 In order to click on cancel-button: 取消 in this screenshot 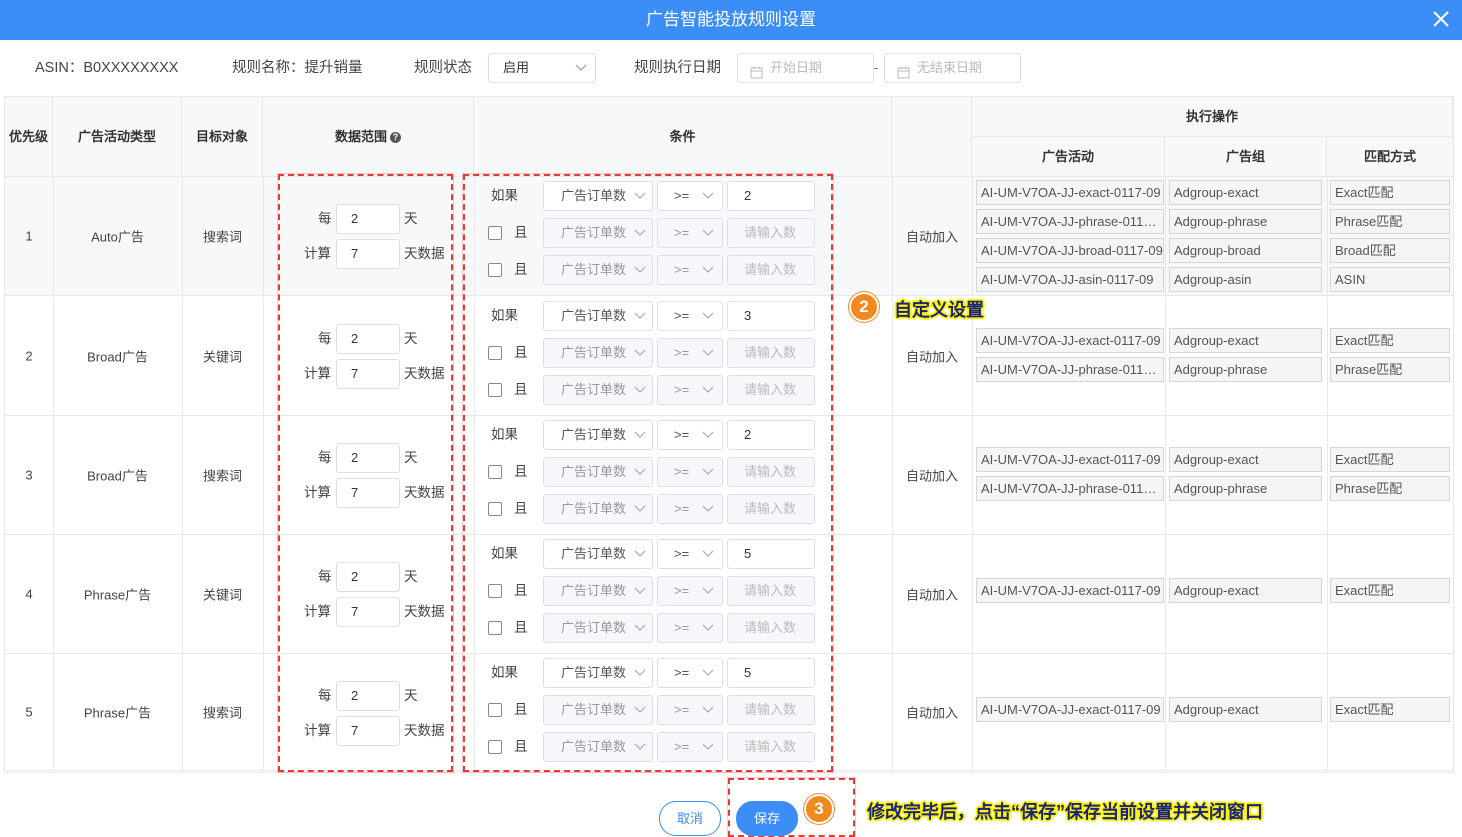, I will do `click(690, 818)`.